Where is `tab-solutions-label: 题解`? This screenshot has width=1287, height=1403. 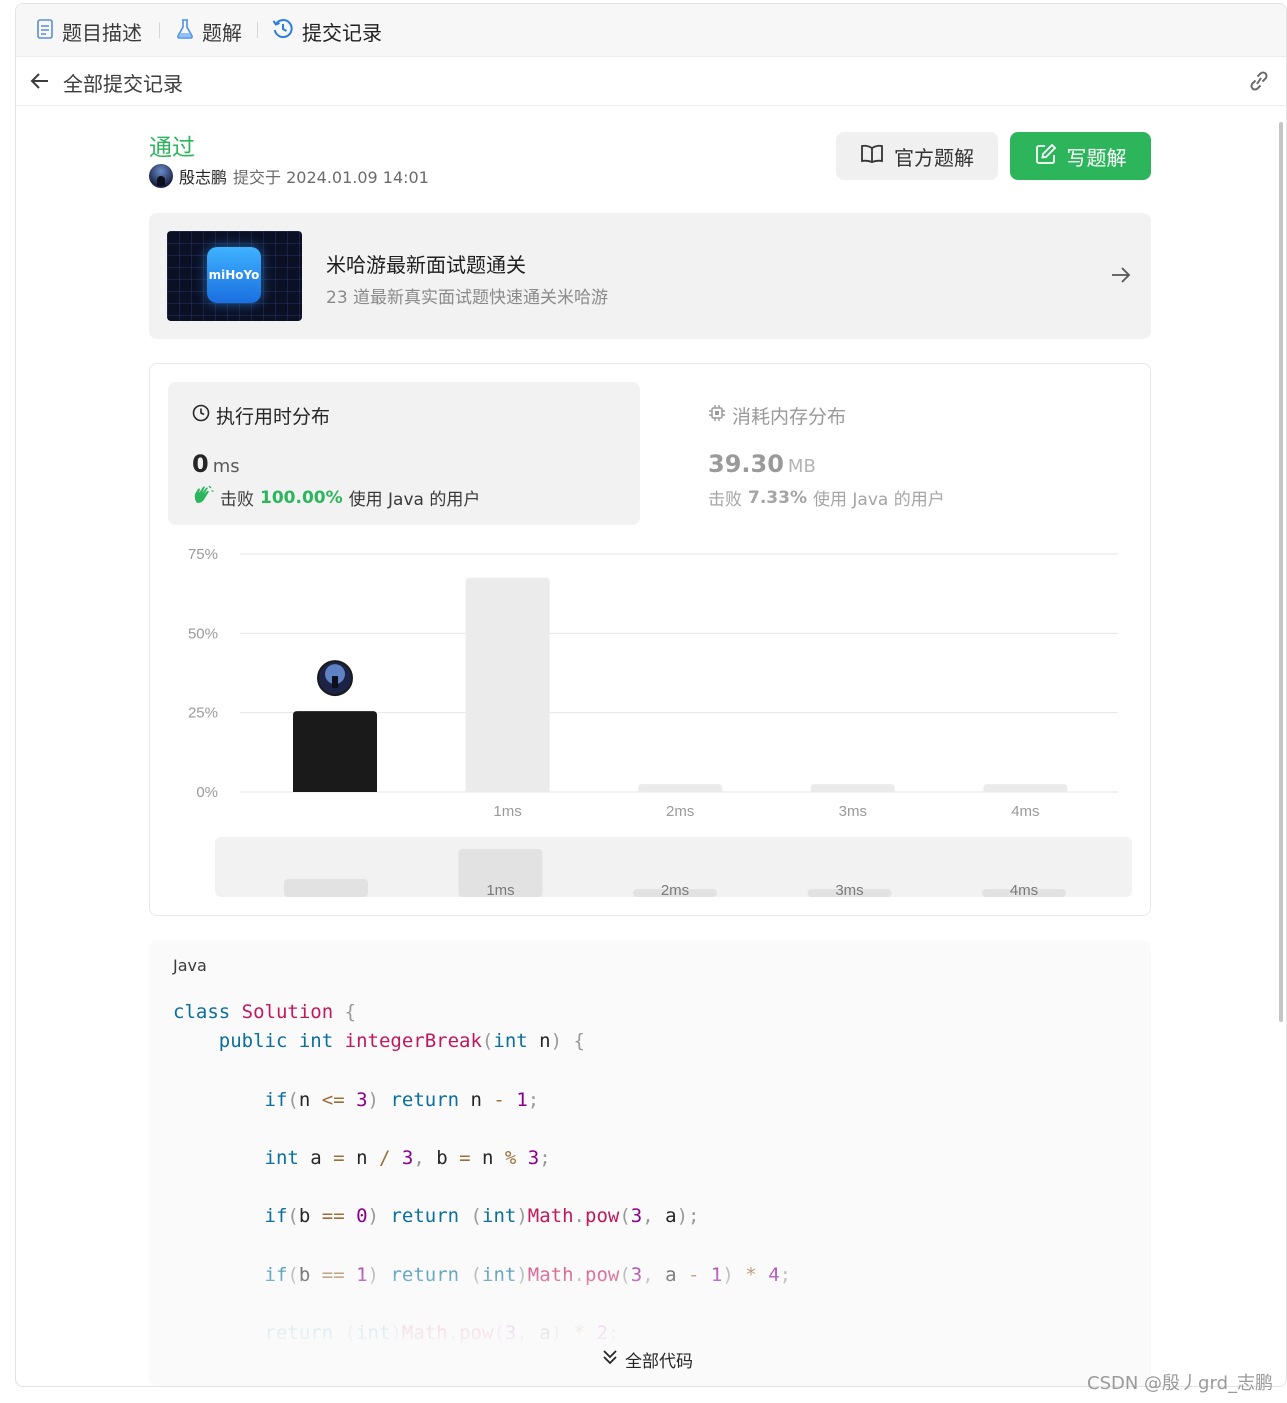
tab-solutions-label: 题解 is located at coordinates (222, 32).